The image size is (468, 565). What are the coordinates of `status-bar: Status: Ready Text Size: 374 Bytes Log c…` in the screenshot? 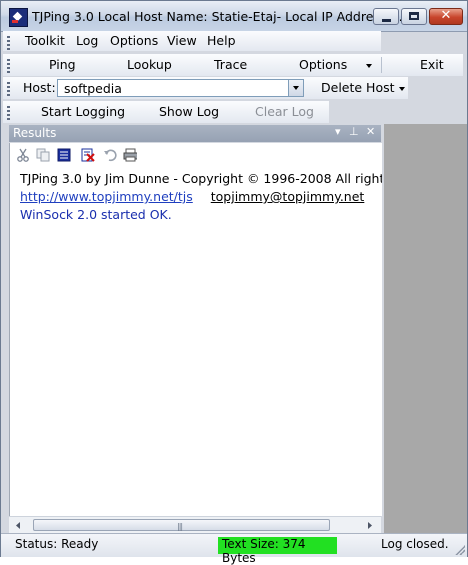 It's located at (234, 549).